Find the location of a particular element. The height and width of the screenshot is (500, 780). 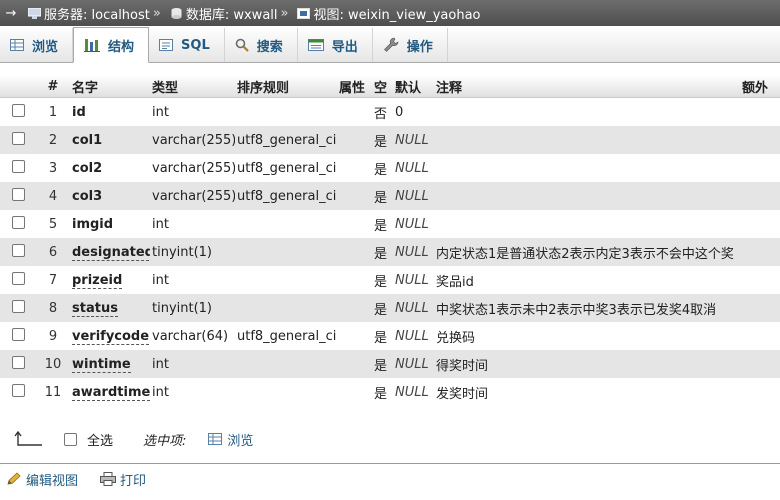

field-name-label: col1 is located at coordinates (87, 140).